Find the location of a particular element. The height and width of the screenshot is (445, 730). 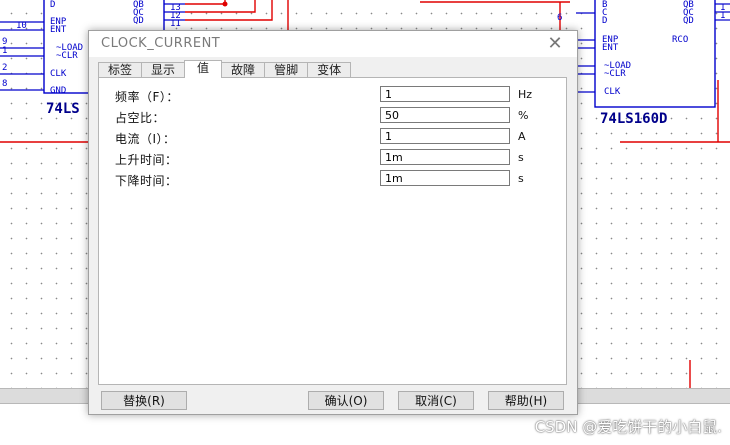

tab-value: 值 is located at coordinates (203, 69).